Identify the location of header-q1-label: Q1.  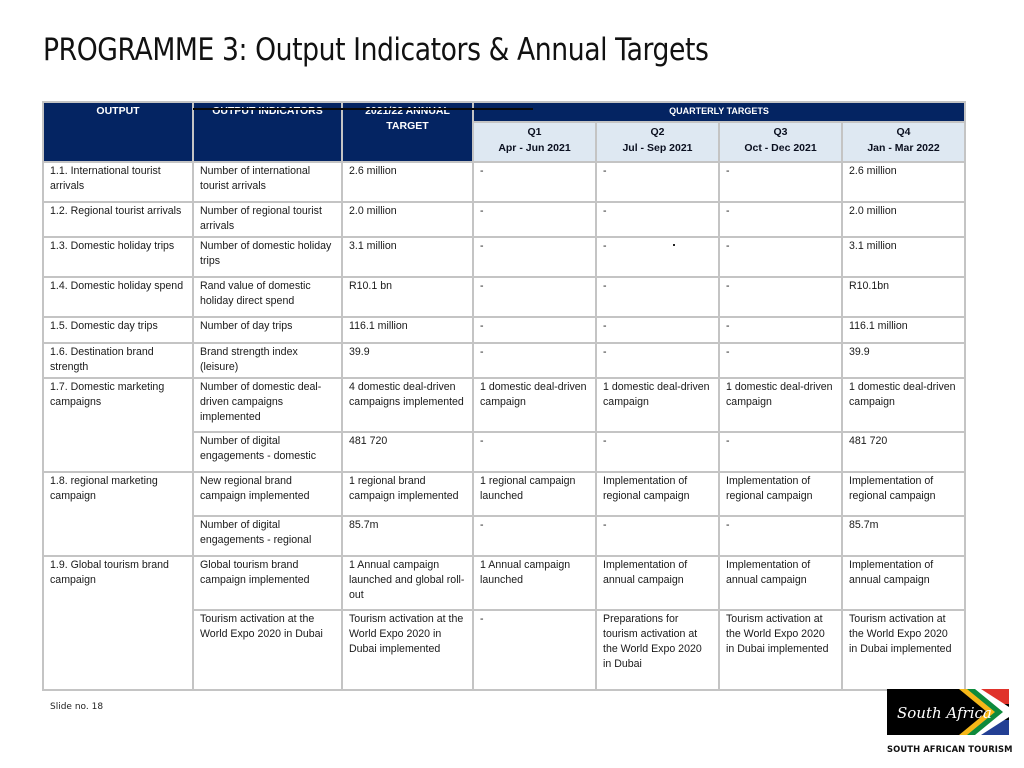
(534, 132).